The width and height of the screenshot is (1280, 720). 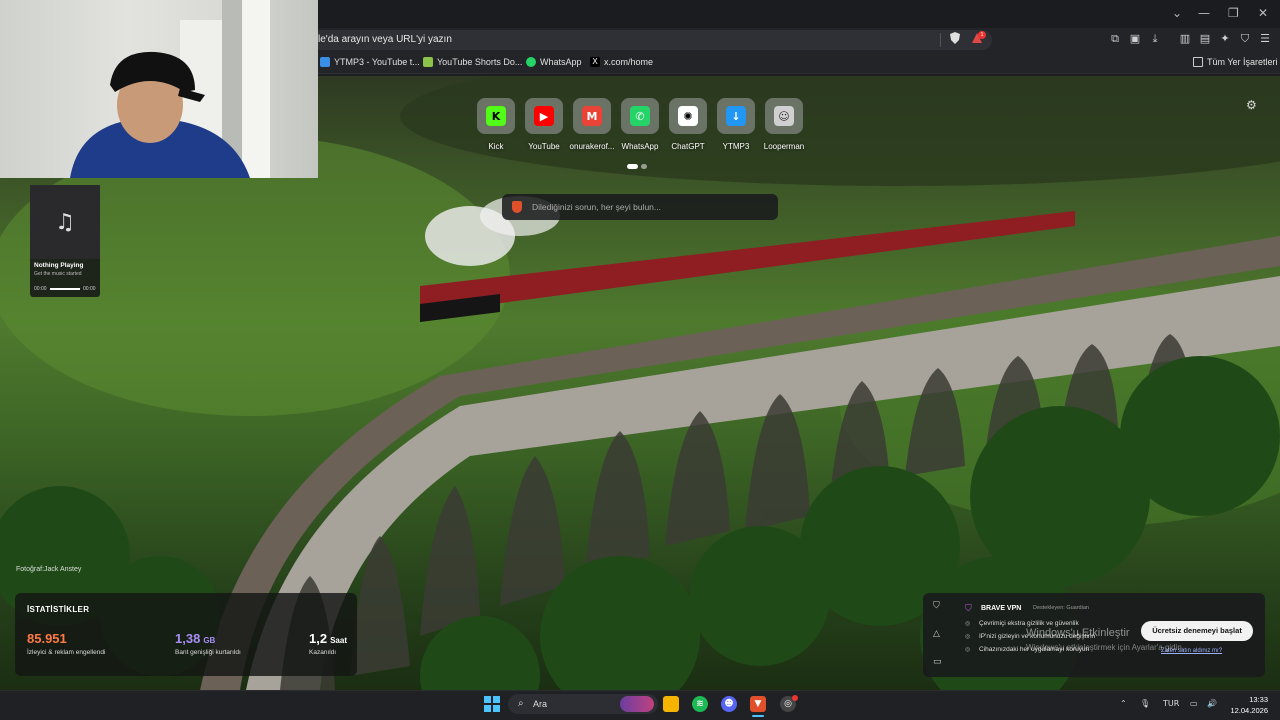 What do you see at coordinates (1115, 39) in the screenshot?
I see `extensions-icon: ⧉` at bounding box center [1115, 39].